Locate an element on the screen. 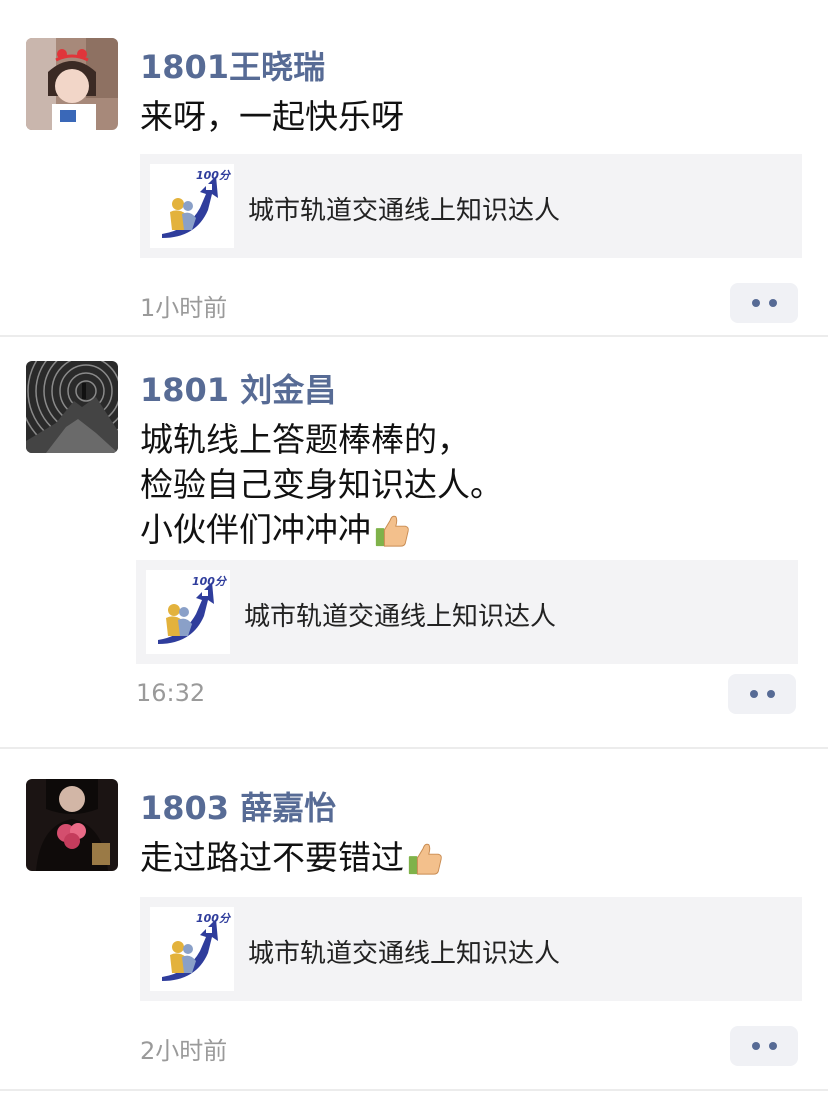 Image resolution: width=828 pixels, height=1111 pixels. author-name: 1801 刘金昌 is located at coordinates (238, 388).